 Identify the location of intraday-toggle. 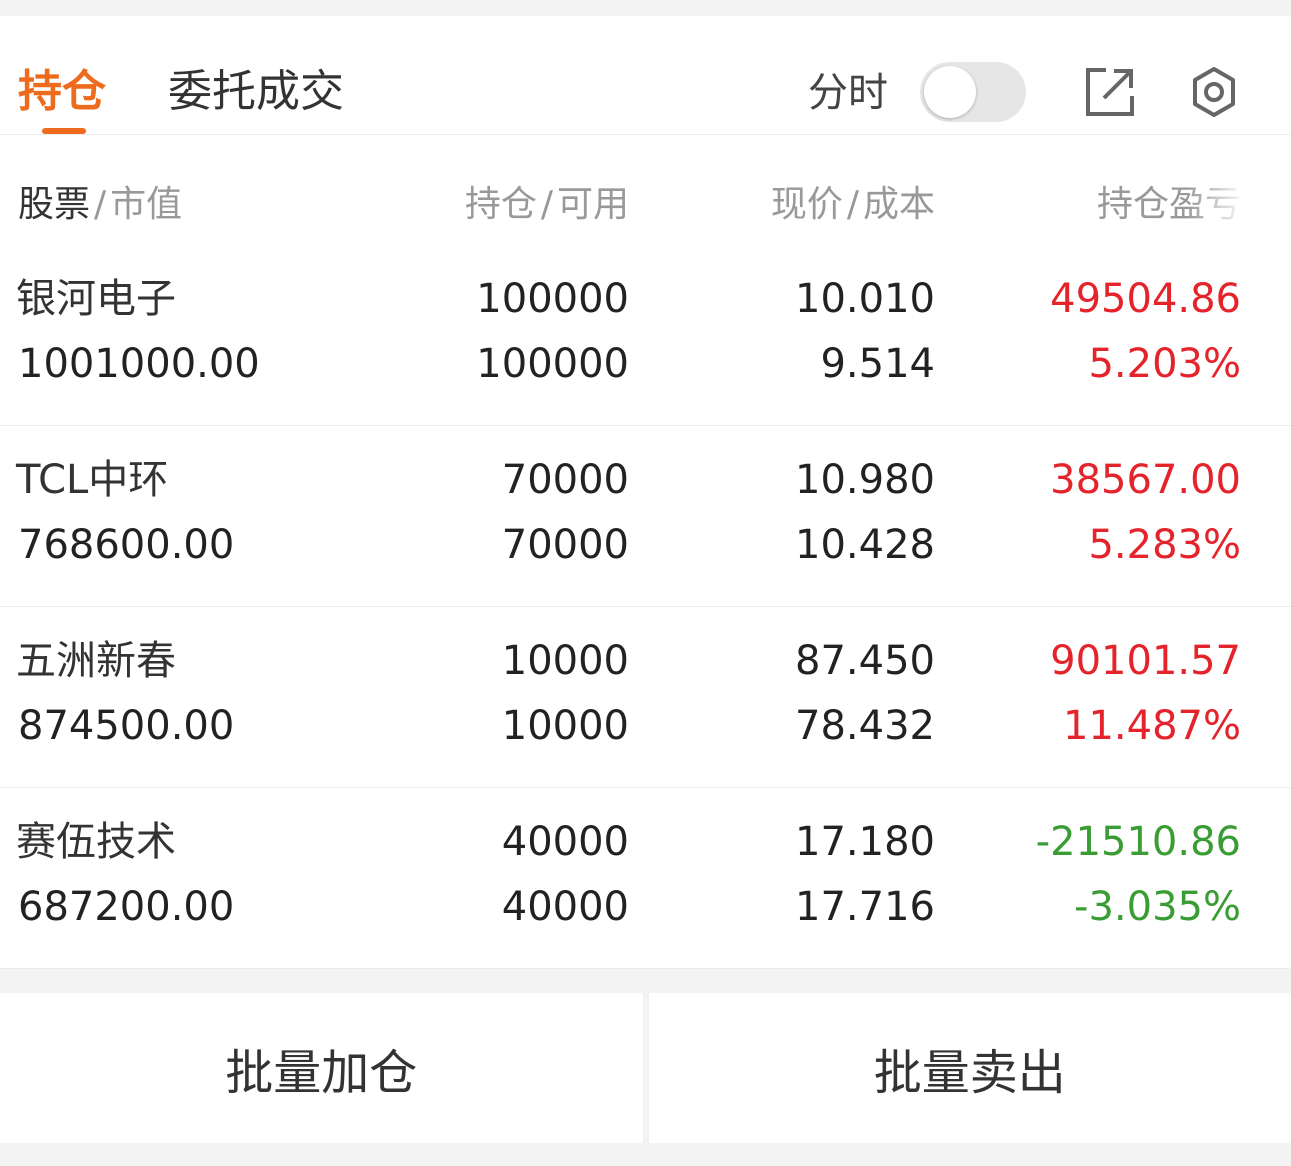
(973, 92).